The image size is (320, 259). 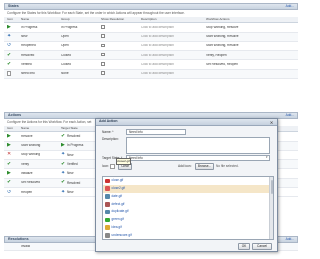 I want to click on col-group: Group, so click(x=78, y=19).